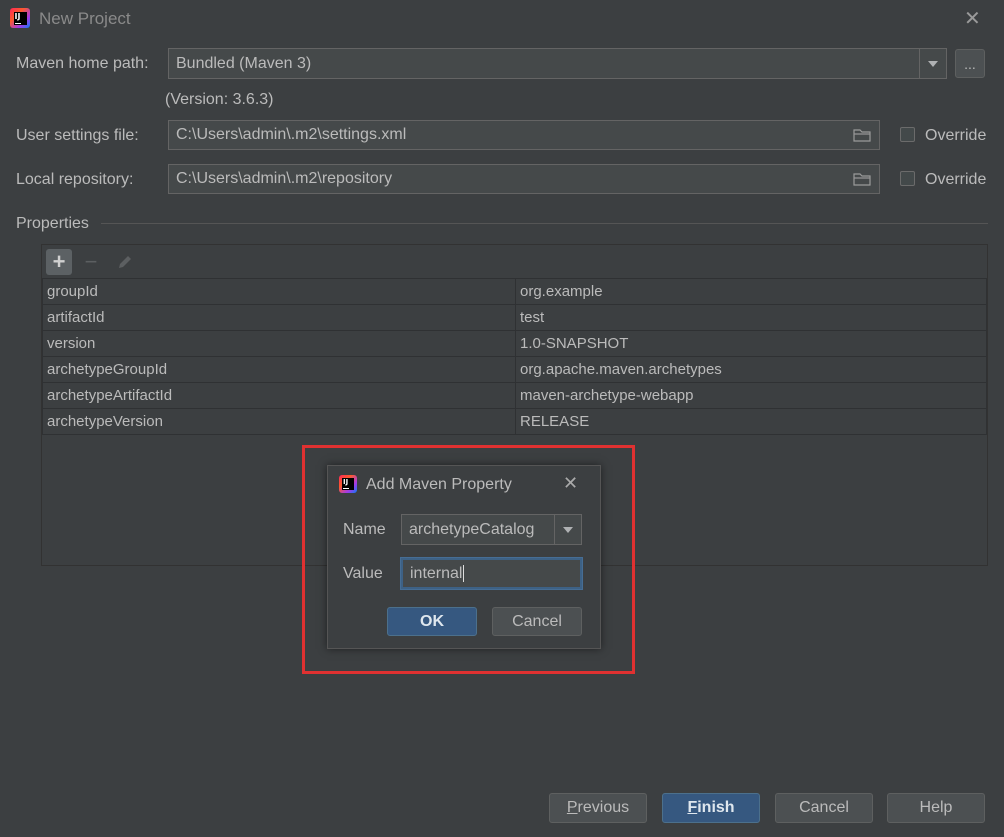 This screenshot has height=837, width=1004. What do you see at coordinates (751, 291) in the screenshot?
I see `property-value: org.example` at bounding box center [751, 291].